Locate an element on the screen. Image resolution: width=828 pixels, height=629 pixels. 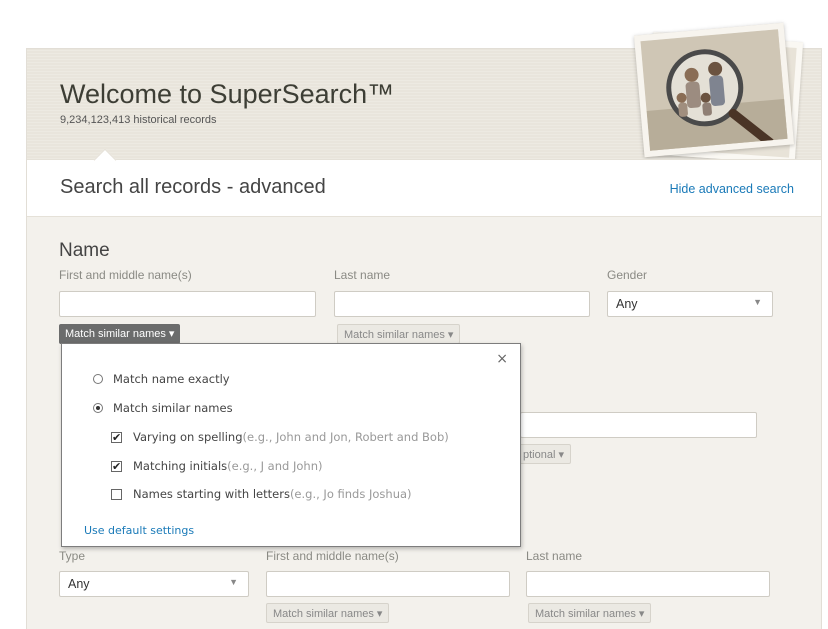
type-label: Type is located at coordinates (72, 556).